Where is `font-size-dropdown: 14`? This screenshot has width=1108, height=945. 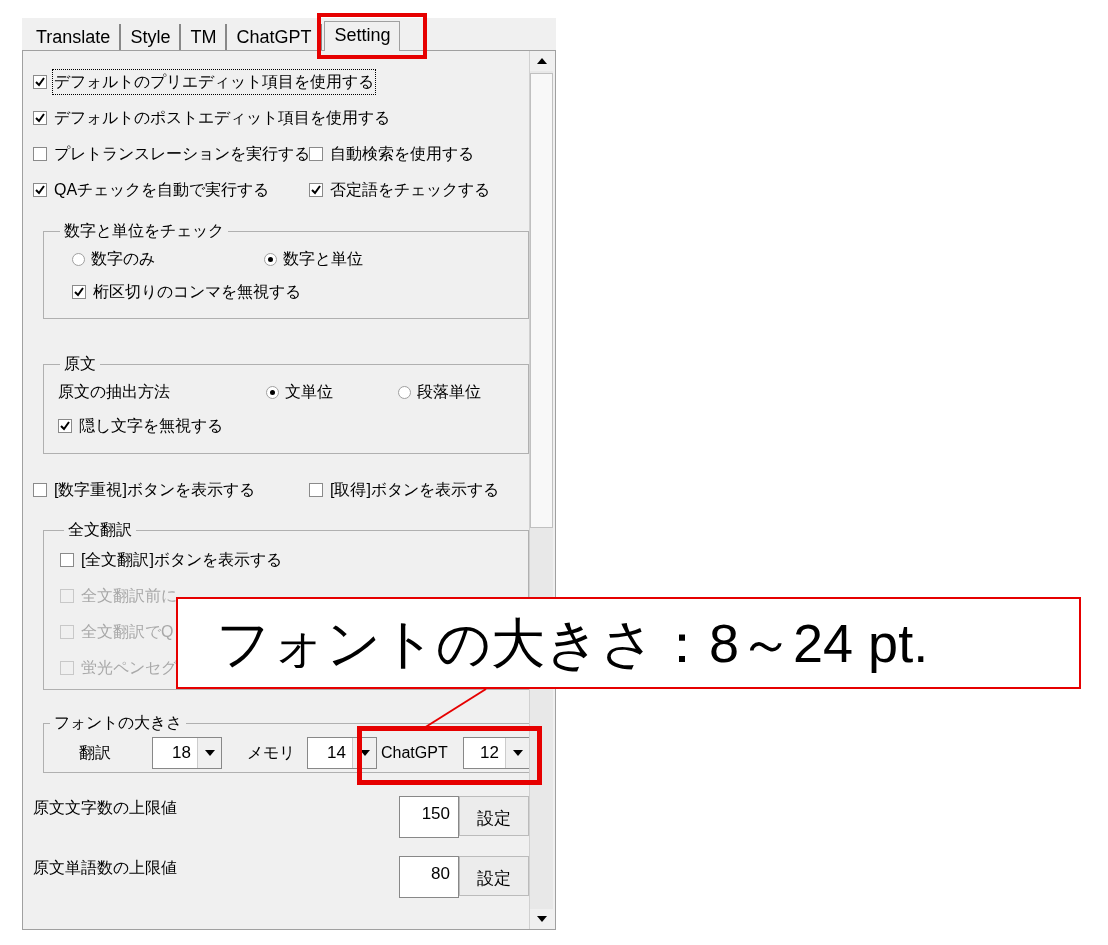
font-size-dropdown: 14 is located at coordinates (342, 753).